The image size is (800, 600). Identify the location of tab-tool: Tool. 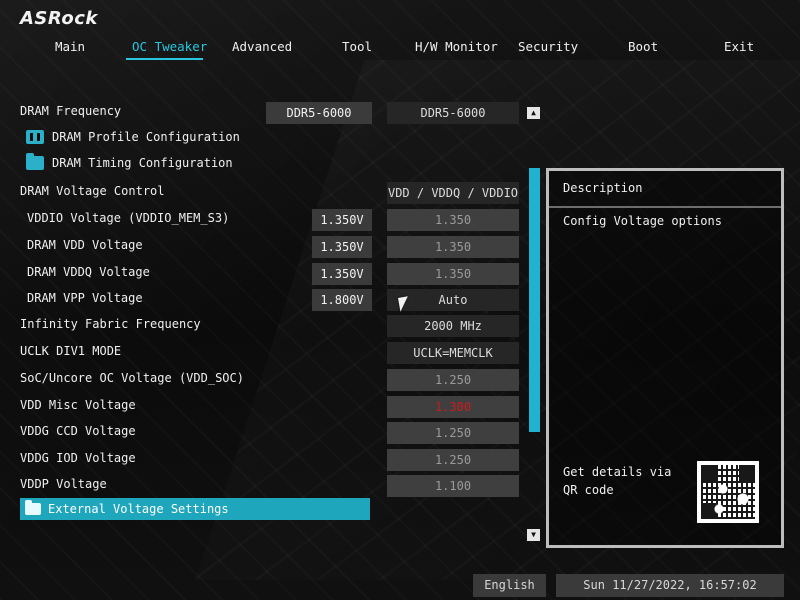
(357, 49).